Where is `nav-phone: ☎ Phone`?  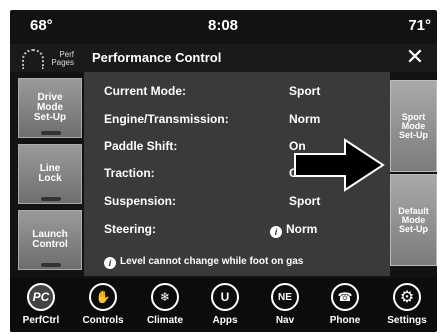 nav-phone: ☎ Phone is located at coordinates (345, 305).